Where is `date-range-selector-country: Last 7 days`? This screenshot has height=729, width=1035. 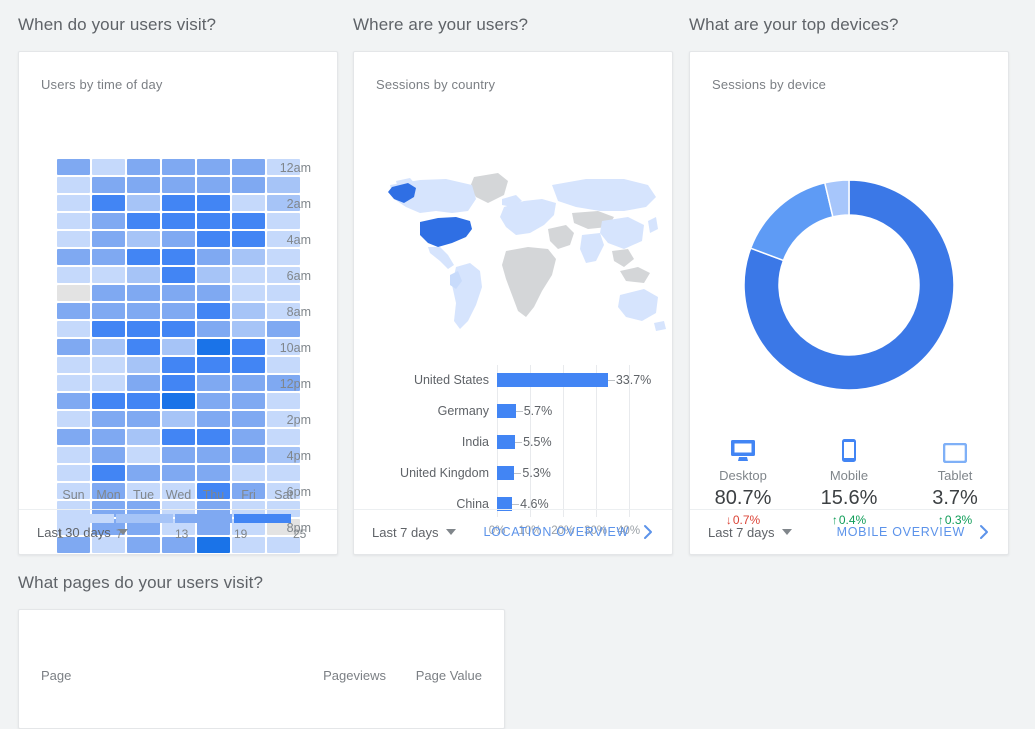 date-range-selector-country: Last 7 days is located at coordinates (414, 532).